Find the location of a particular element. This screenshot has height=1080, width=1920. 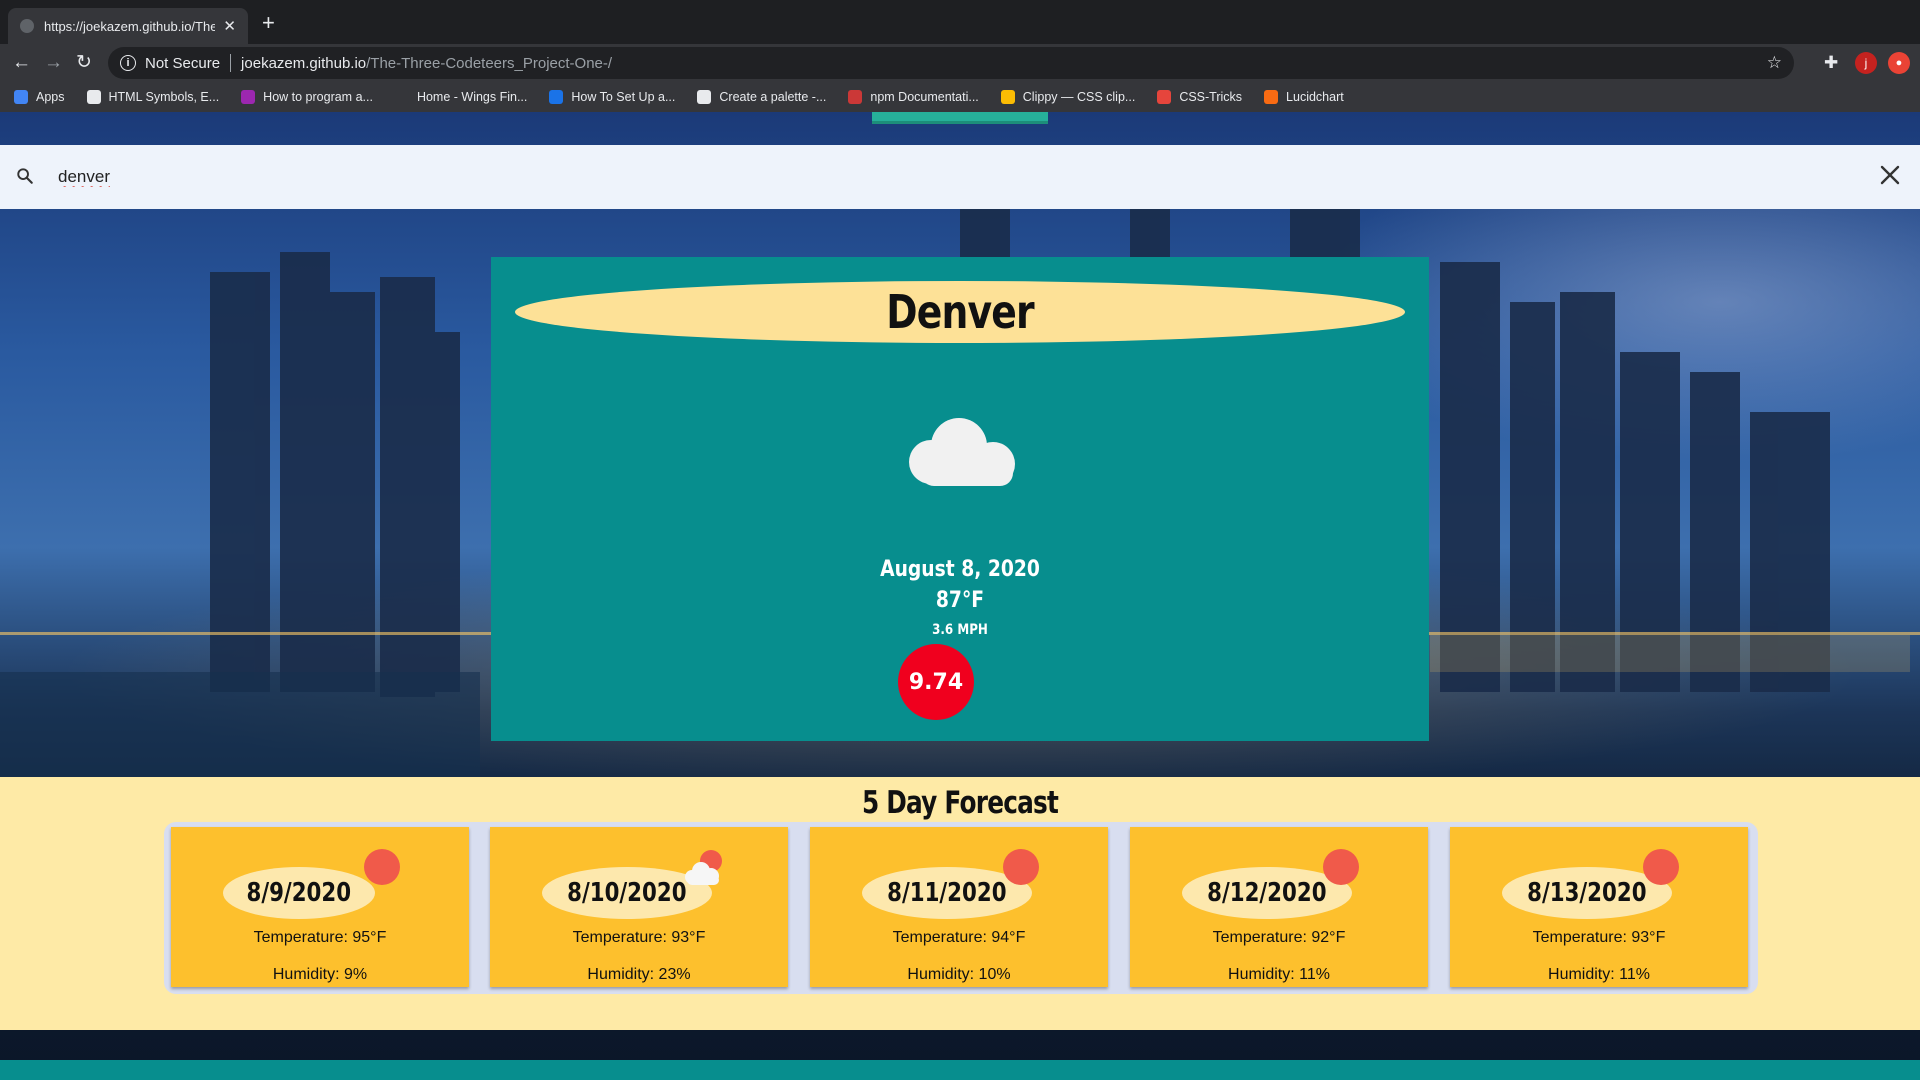

digitalocean-icon is located at coordinates (556, 97).